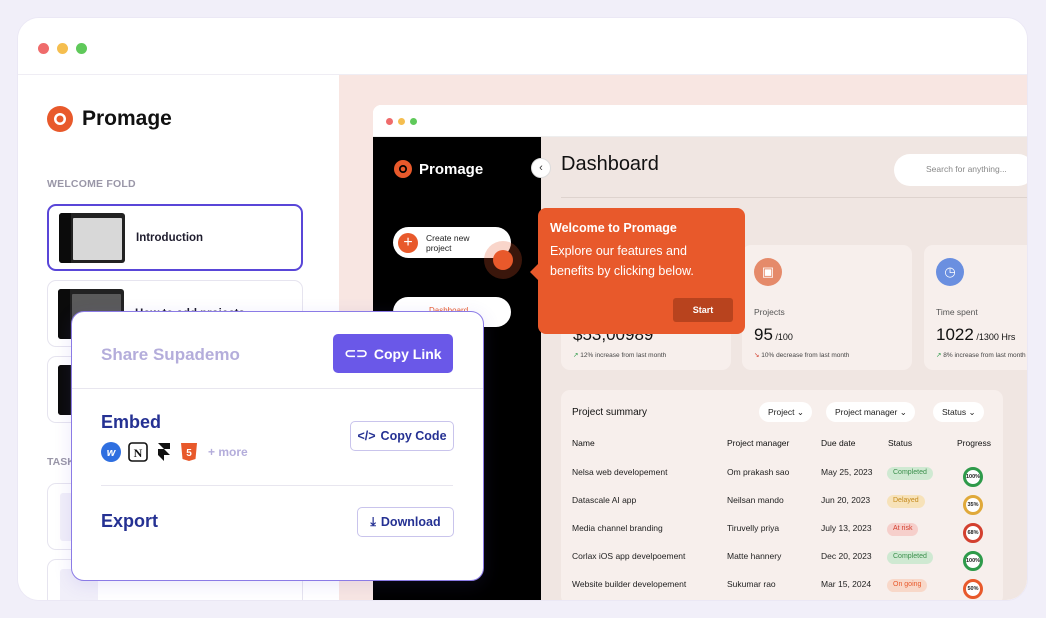  What do you see at coordinates (755, 500) in the screenshot?
I see `project-manager: Neilsan mando` at bounding box center [755, 500].